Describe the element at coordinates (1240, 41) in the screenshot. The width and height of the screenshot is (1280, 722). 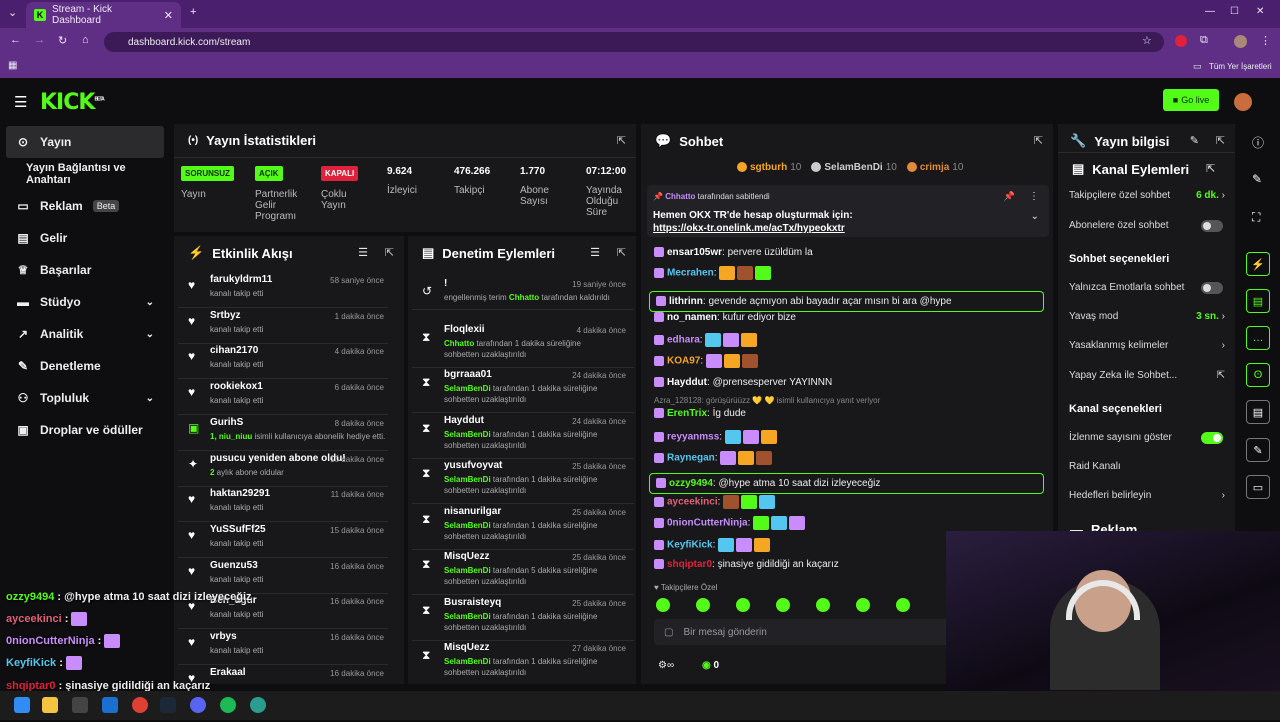
I see `profile-avatar` at that location.